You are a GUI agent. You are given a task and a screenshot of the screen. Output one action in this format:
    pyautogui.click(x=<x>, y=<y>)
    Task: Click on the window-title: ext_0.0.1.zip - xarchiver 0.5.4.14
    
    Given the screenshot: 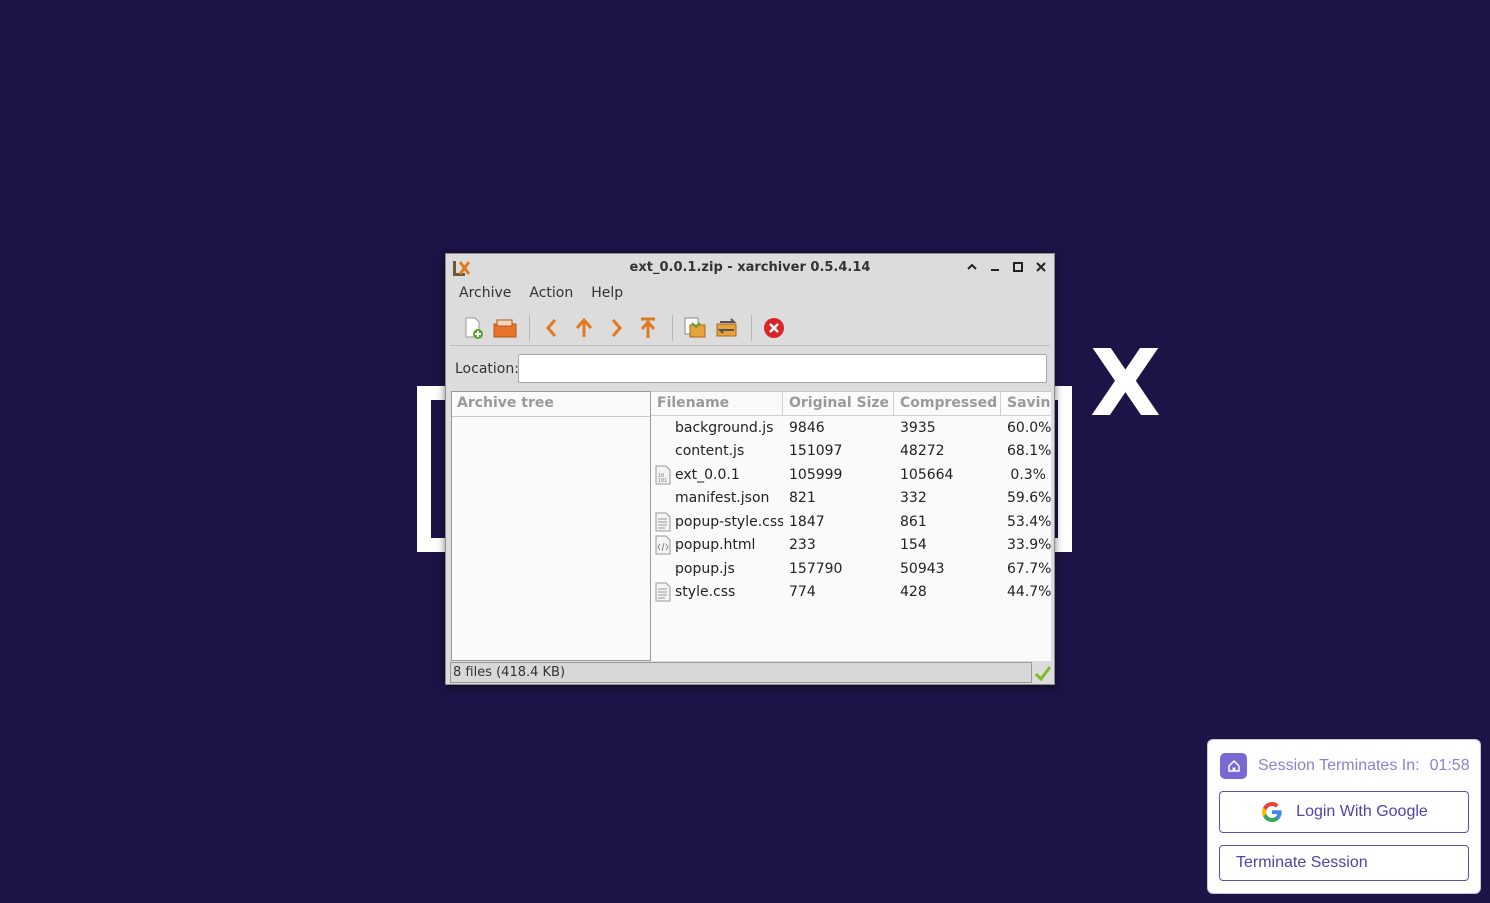 What is the action you would take?
    pyautogui.click(x=750, y=267)
    